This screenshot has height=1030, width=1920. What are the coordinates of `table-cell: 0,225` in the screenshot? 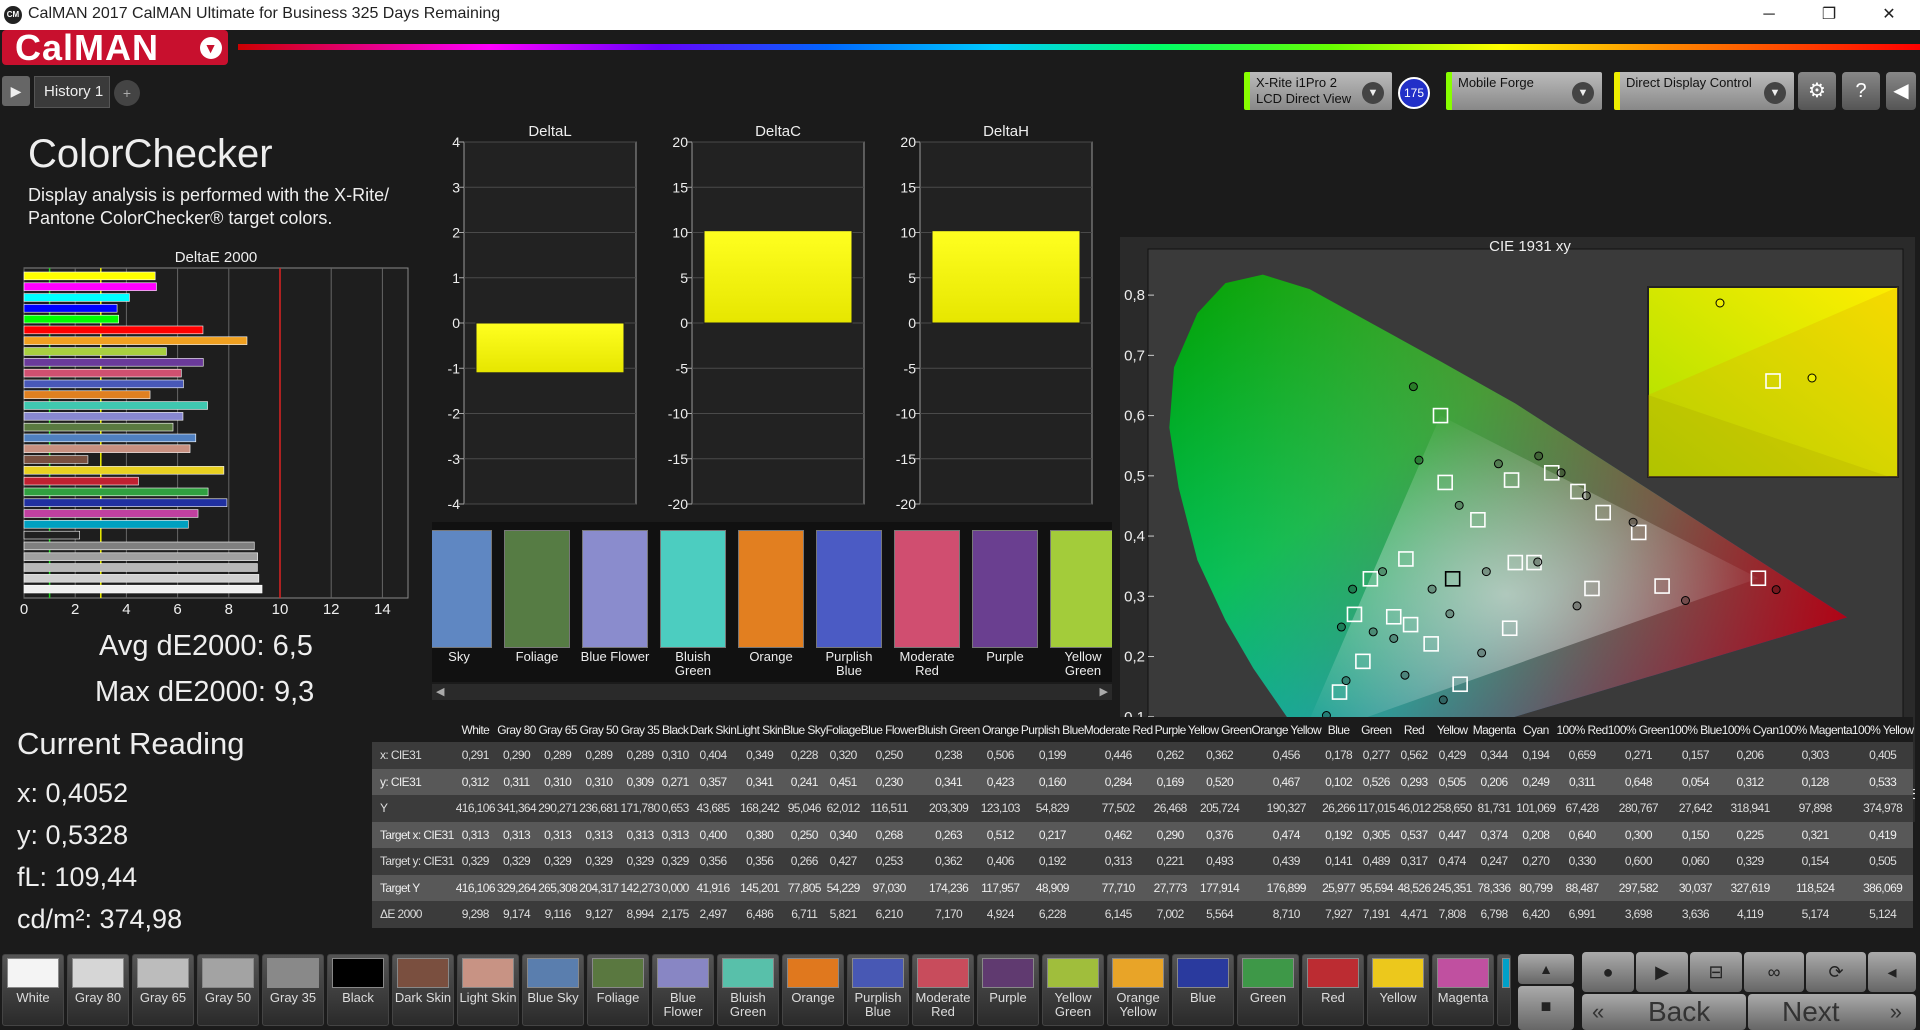 It's located at (1750, 834).